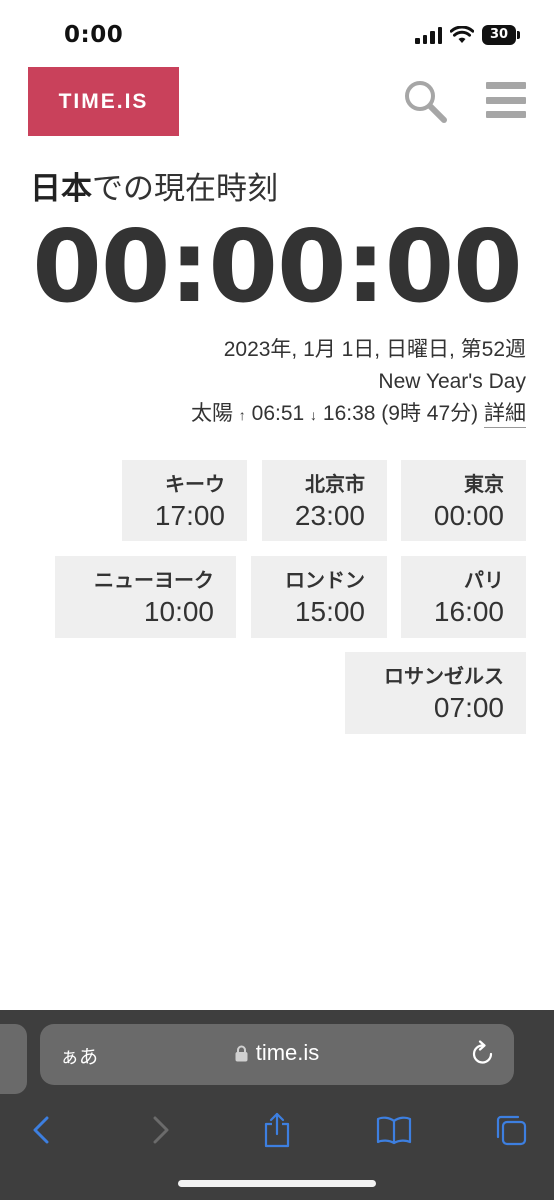 The image size is (554, 1200). I want to click on bookmarks-button, so click(394, 1130).